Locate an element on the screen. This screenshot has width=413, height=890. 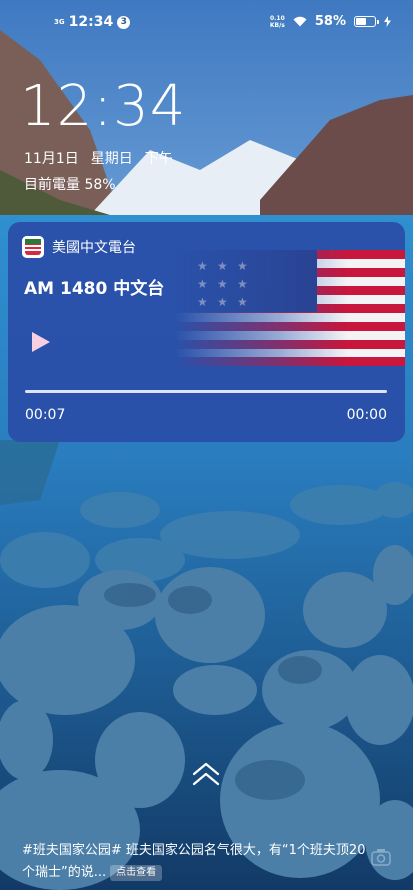
swipe-up-icon is located at coordinates (206, 774).